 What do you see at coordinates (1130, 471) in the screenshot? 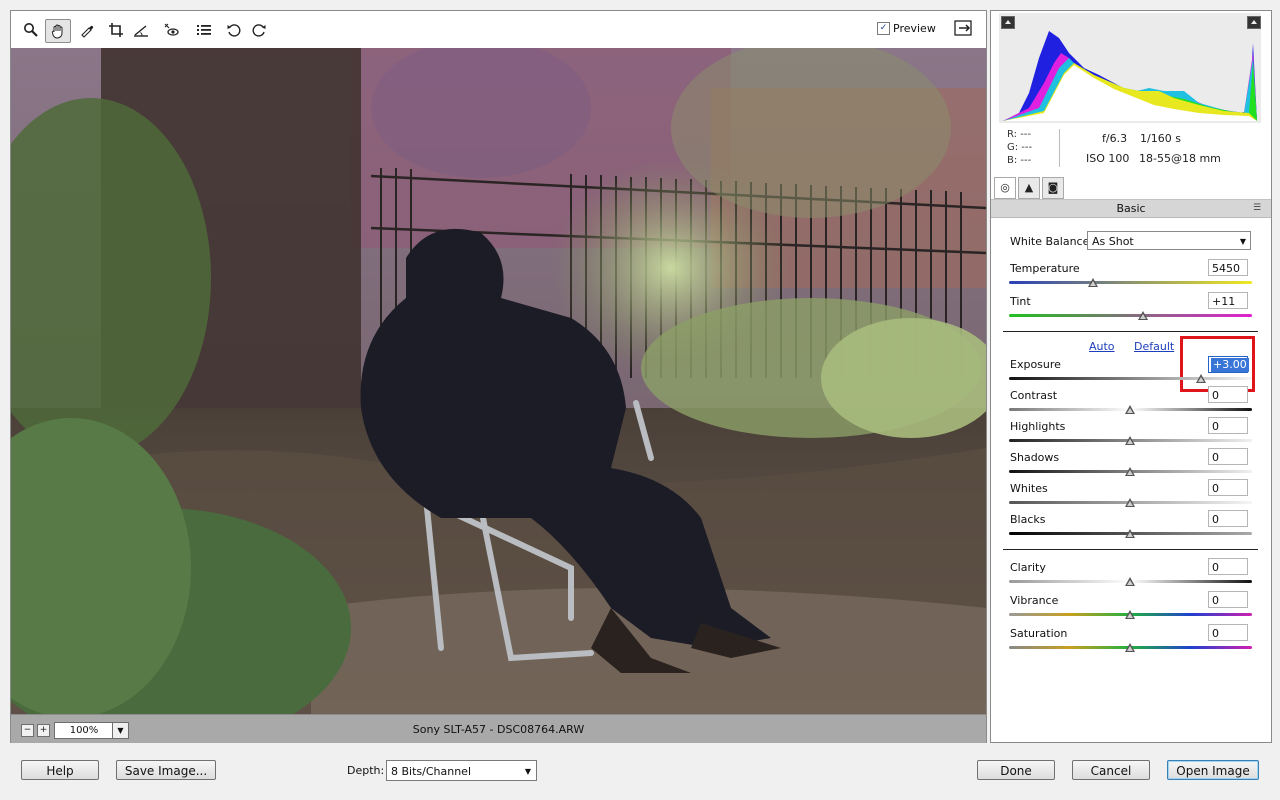
I see `shadows-slider-thumb` at bounding box center [1130, 471].